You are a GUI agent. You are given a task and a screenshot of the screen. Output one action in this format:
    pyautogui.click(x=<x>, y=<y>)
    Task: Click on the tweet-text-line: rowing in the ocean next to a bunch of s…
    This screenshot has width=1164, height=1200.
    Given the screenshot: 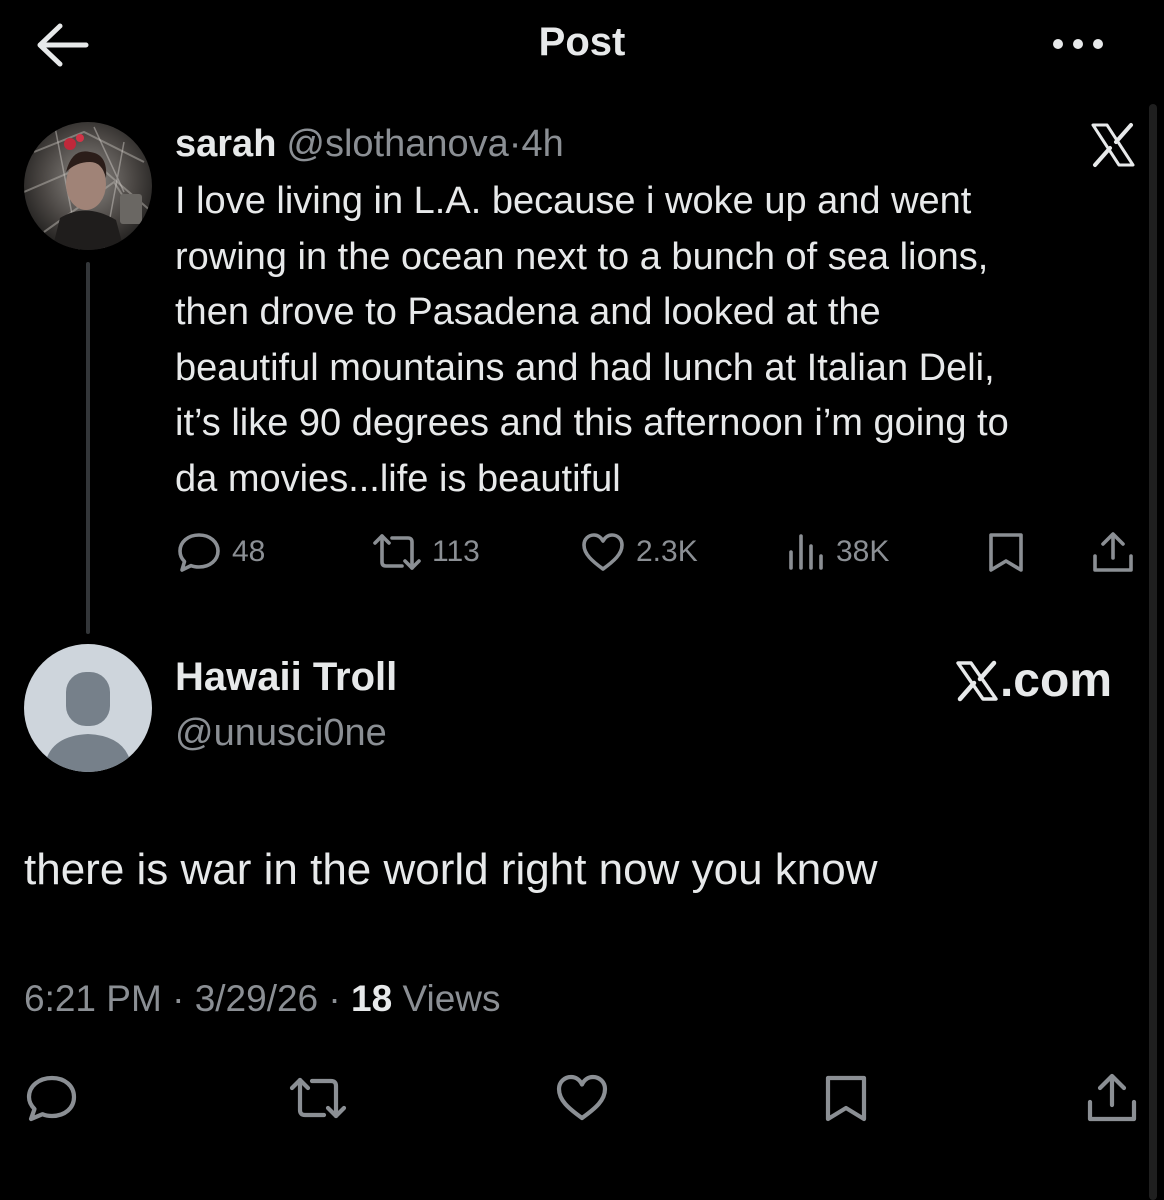 What is the action you would take?
    pyautogui.click(x=582, y=256)
    